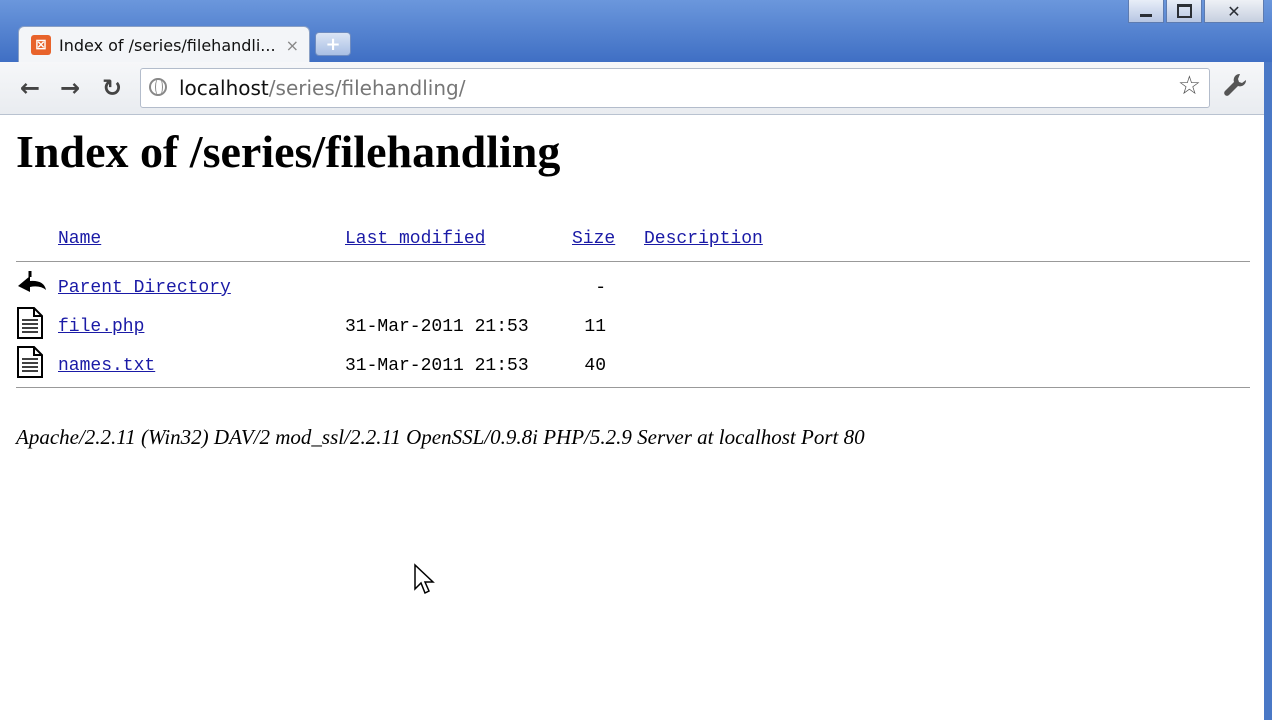 The width and height of the screenshot is (1272, 720). Describe the element at coordinates (32, 281) in the screenshot. I see `back-arrow-icon` at that location.